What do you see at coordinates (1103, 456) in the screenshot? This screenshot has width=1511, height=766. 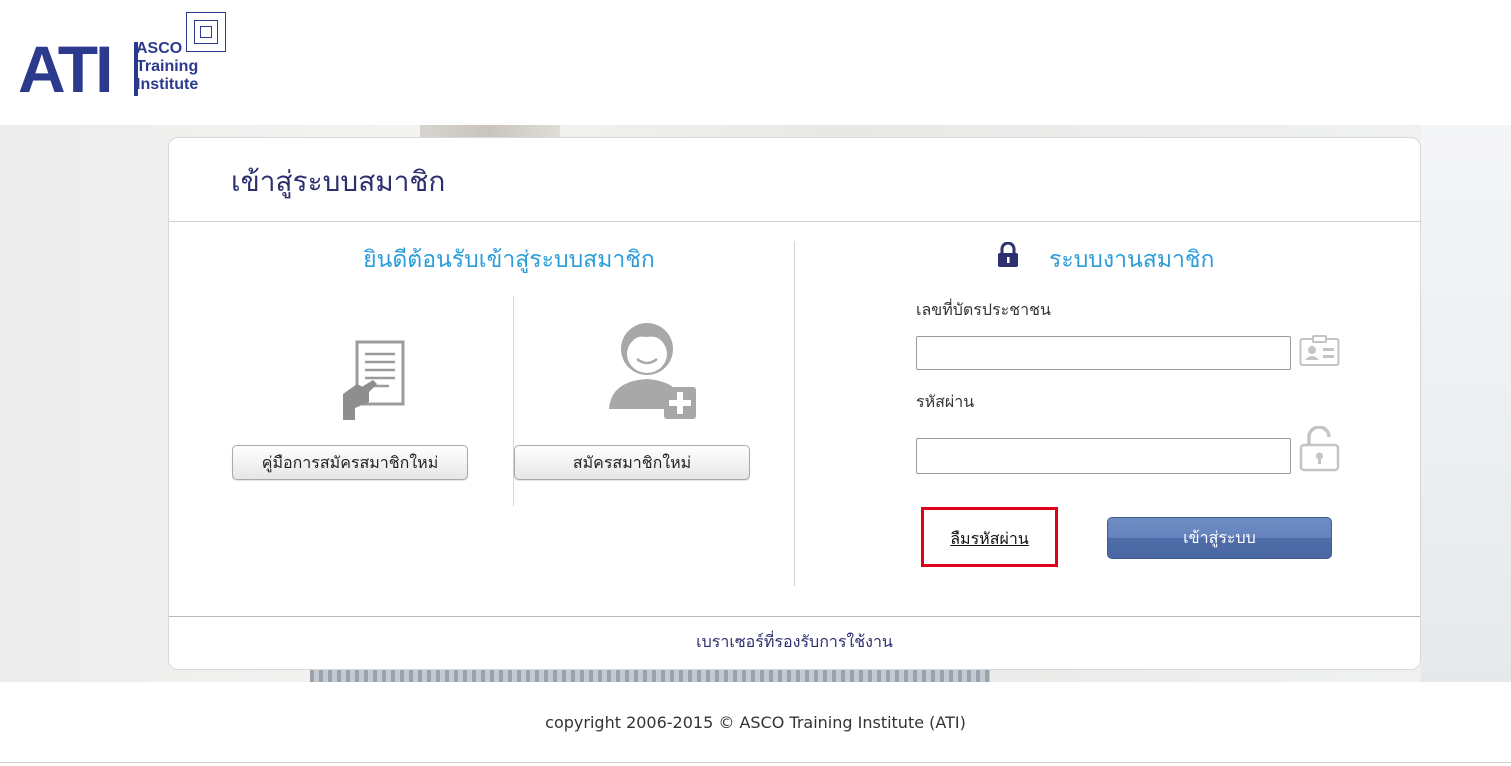 I see `password-input` at bounding box center [1103, 456].